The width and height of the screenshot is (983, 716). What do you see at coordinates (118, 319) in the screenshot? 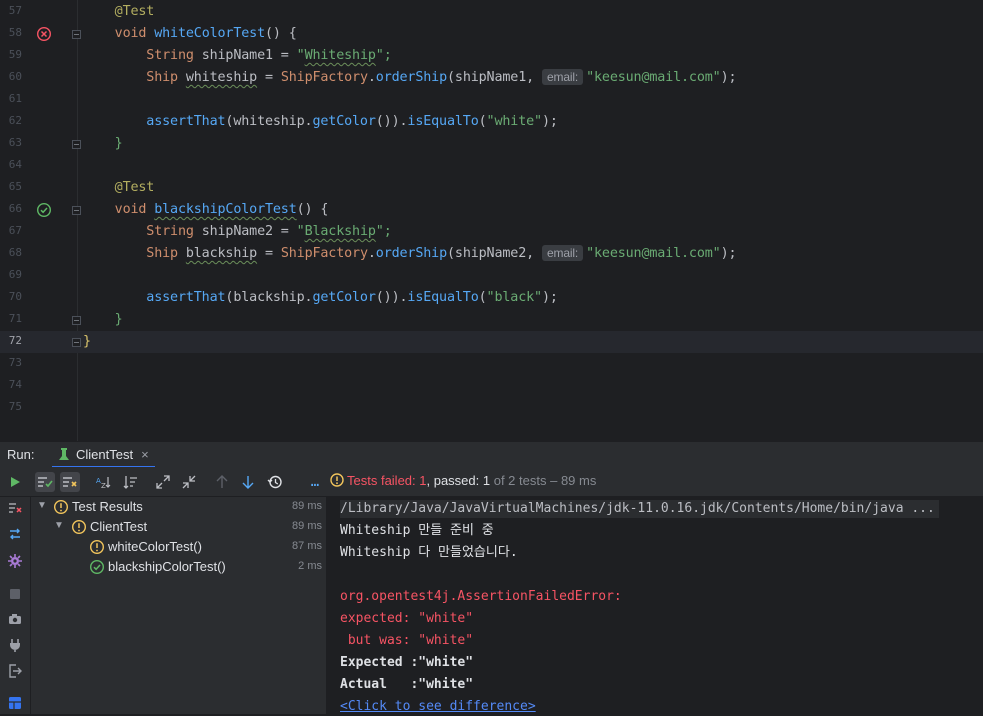
I see `code-token: }` at bounding box center [118, 319].